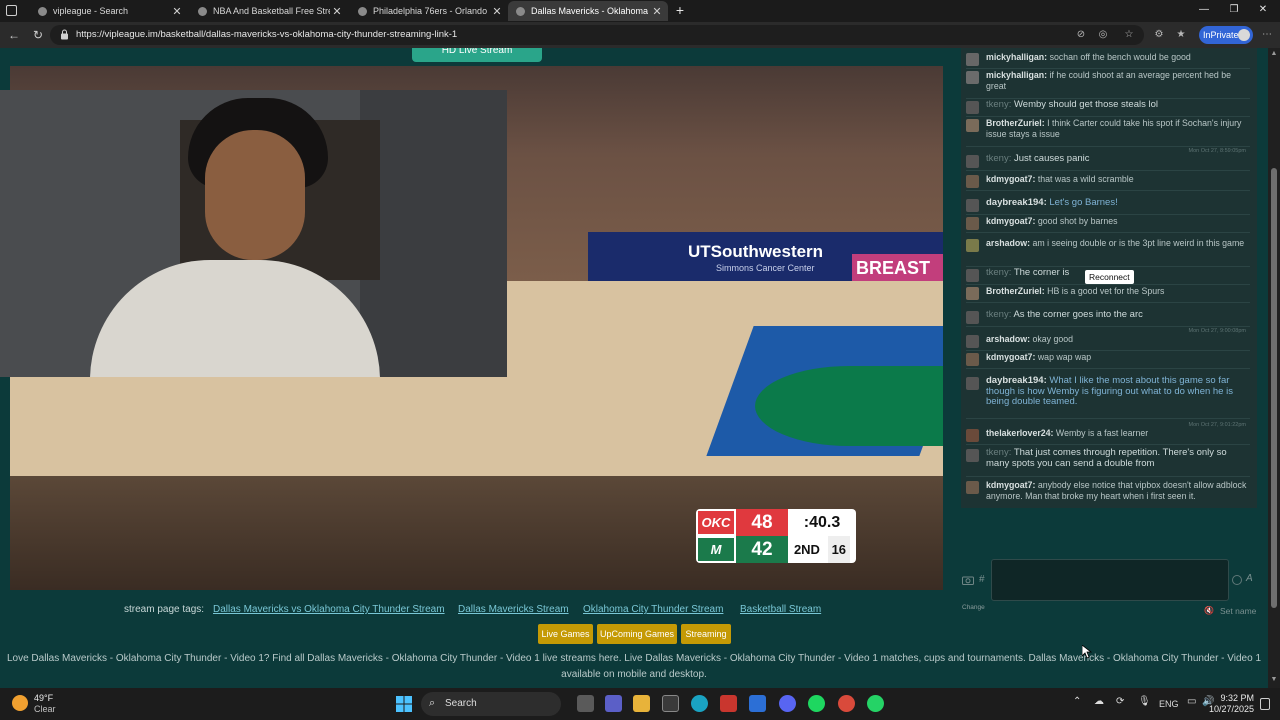 The height and width of the screenshot is (720, 1280). What do you see at coordinates (43, 698) in the screenshot?
I see `weather-temperature: 49°F` at bounding box center [43, 698].